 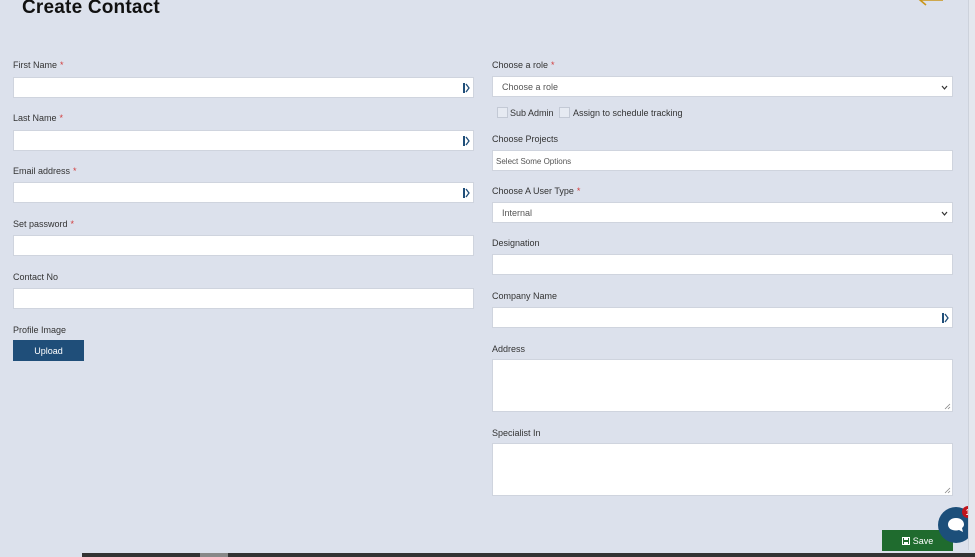 What do you see at coordinates (243, 87) in the screenshot?
I see `first-name-input` at bounding box center [243, 87].